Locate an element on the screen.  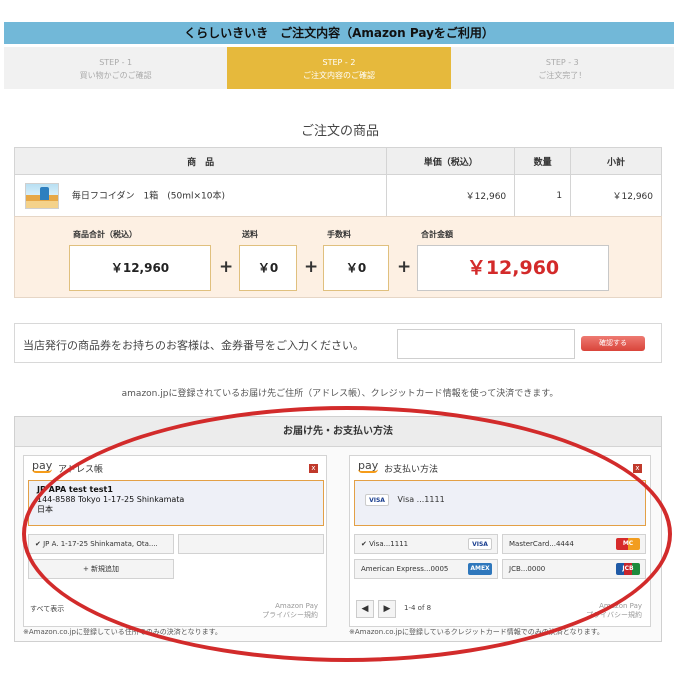
product-thumbnail is located at coordinates (42, 195).